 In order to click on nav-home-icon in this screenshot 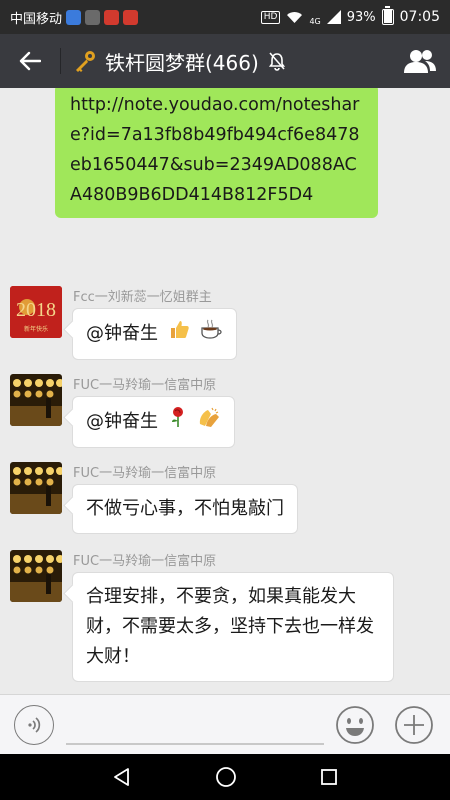, I will do `click(226, 777)`.